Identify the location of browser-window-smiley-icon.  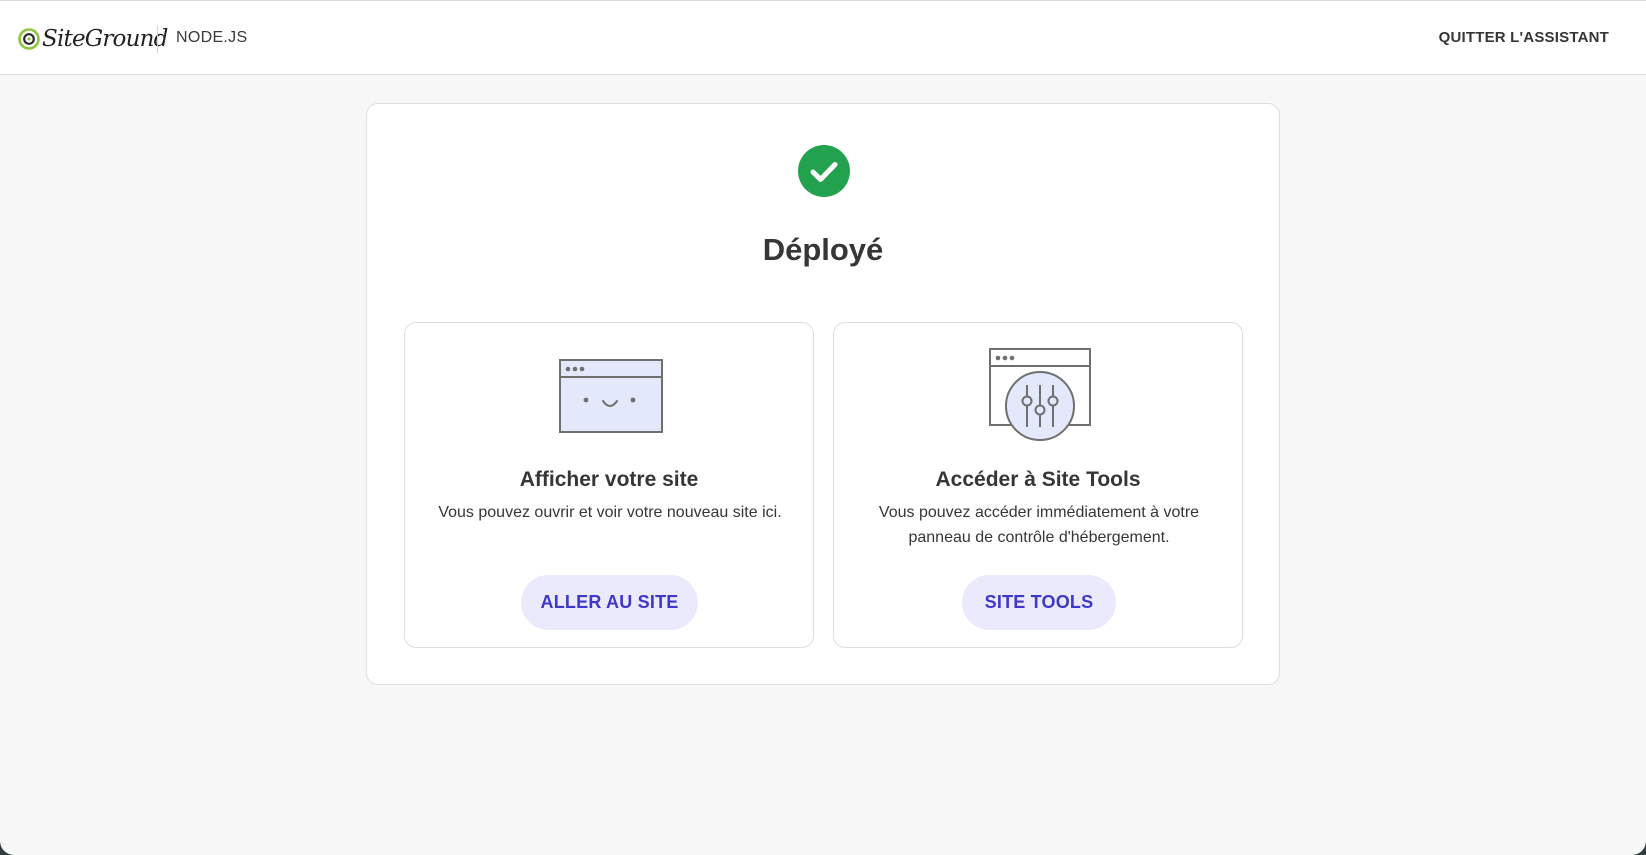
(611, 396).